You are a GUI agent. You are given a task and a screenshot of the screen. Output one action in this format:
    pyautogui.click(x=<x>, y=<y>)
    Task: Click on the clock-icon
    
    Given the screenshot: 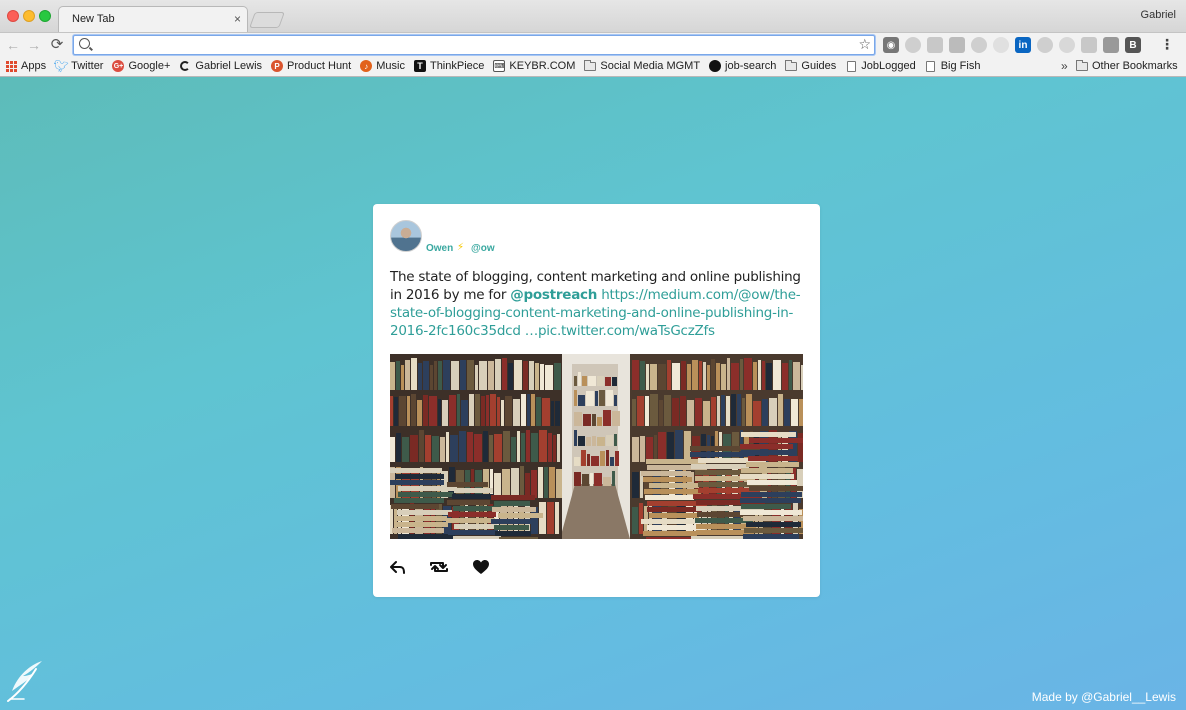 What is the action you would take?
    pyautogui.click(x=979, y=45)
    